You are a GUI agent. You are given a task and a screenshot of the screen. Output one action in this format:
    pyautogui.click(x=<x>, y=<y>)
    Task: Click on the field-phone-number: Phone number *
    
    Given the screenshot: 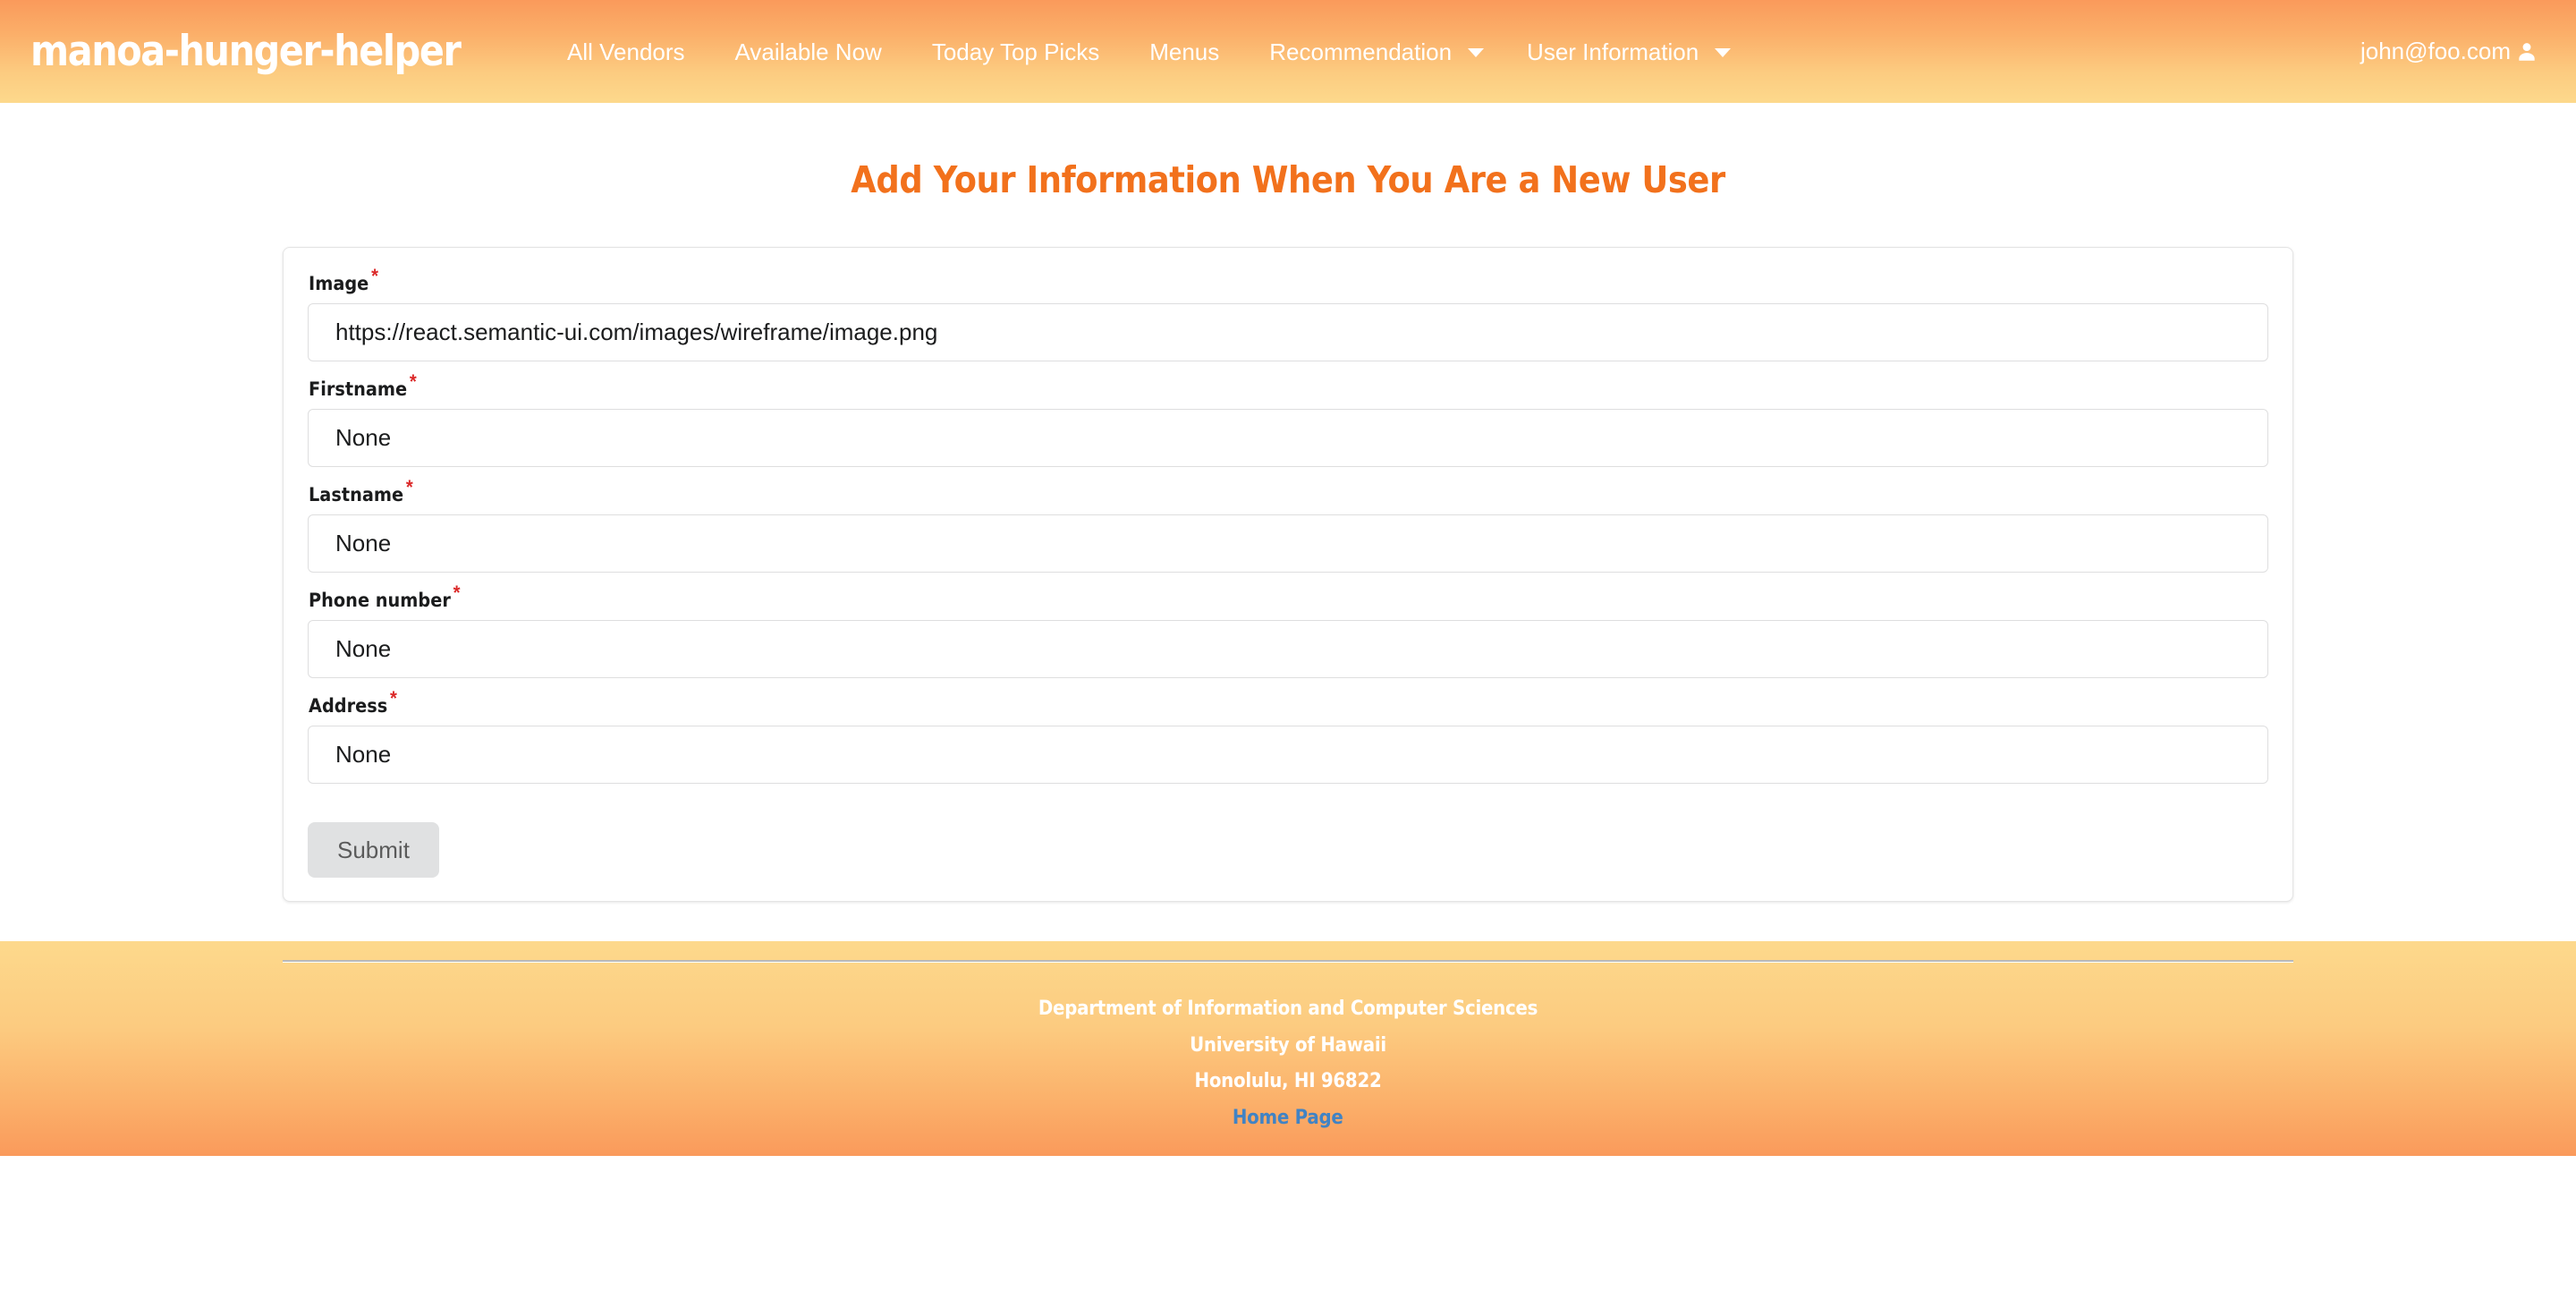 What is the action you would take?
    pyautogui.click(x=1288, y=630)
    